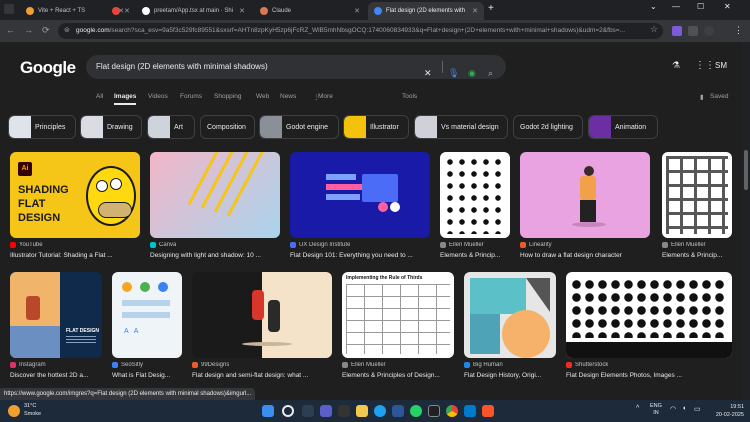 Image resolution: width=750 pixels, height=422 pixels. I want to click on scrollbar, so click(746, 221).